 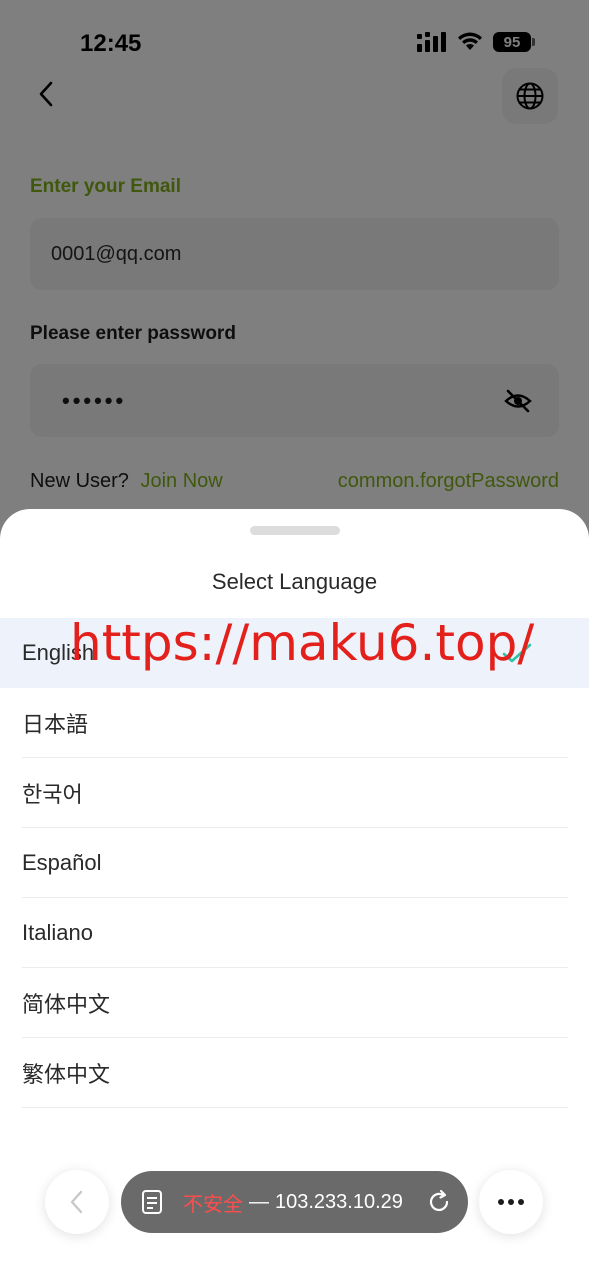 I want to click on insecure-label: 不安全, so click(x=213, y=1203).